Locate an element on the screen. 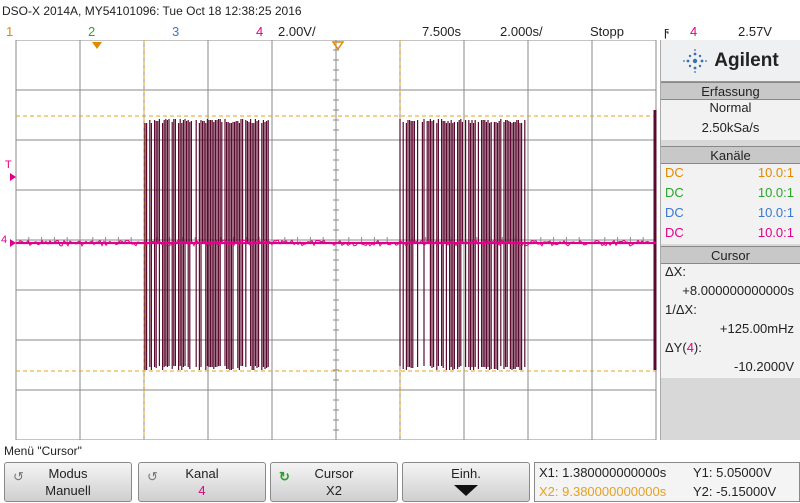 The height and width of the screenshot is (503, 800). timebase-scale: 2.000s/ is located at coordinates (521, 31).